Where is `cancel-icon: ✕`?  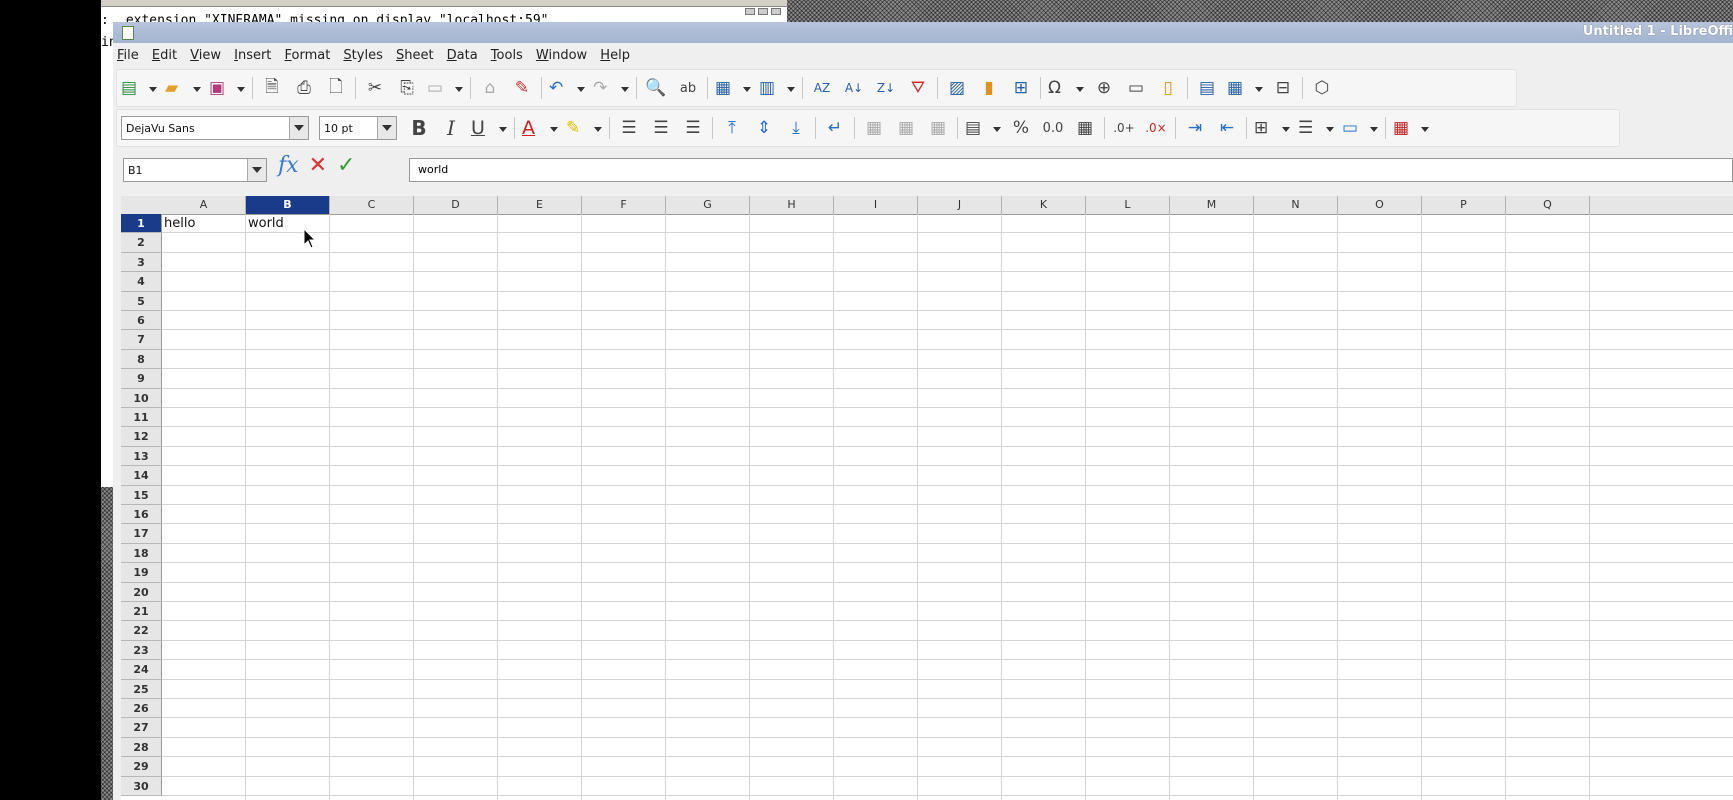
cancel-icon: ✕ is located at coordinates (318, 165).